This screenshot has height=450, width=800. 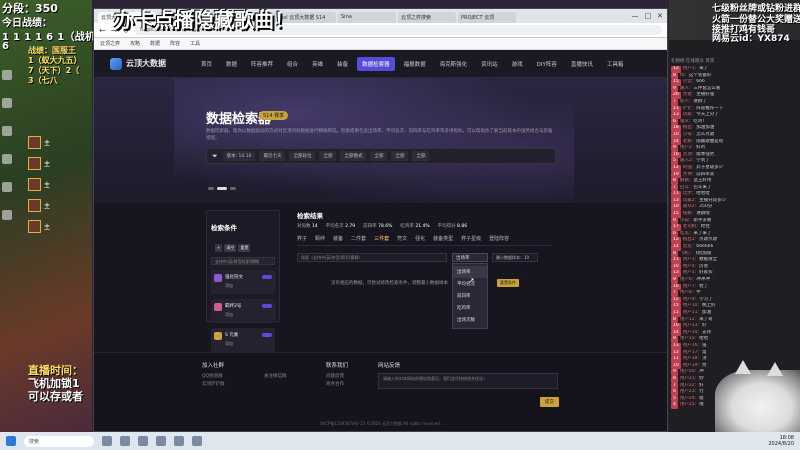 What do you see at coordinates (691, 239) in the screenshot?
I see `chat-username: 粉丝2：` at bounding box center [691, 239].